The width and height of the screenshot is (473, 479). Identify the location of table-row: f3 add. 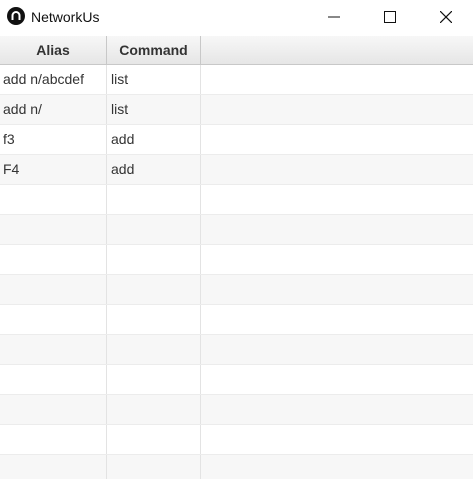
(236, 140).